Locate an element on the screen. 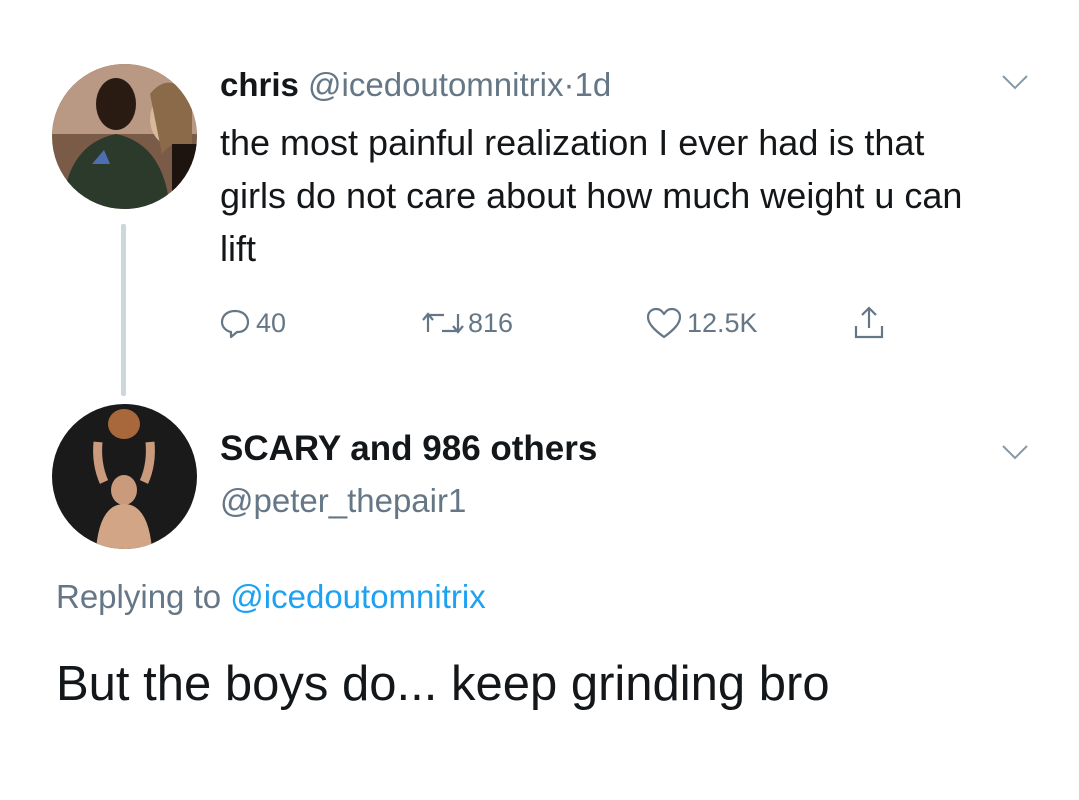  tweet-header: chris @icedoutomnitrix·1d is located at coordinates (415, 85).